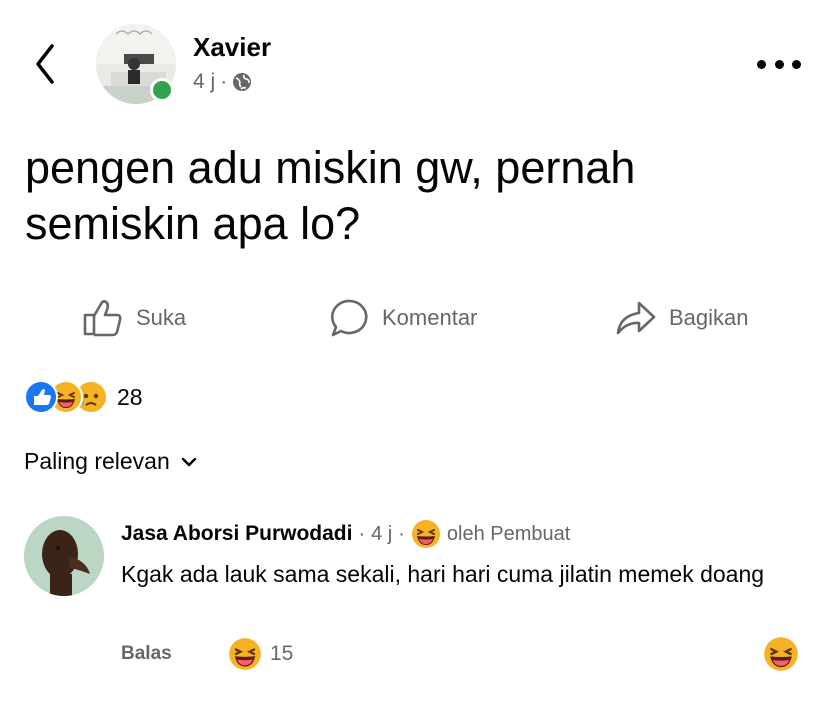 This screenshot has height=706, width=828. What do you see at coordinates (508, 533) in the screenshot?
I see `author-reaction-label: oleh Pembuat` at bounding box center [508, 533].